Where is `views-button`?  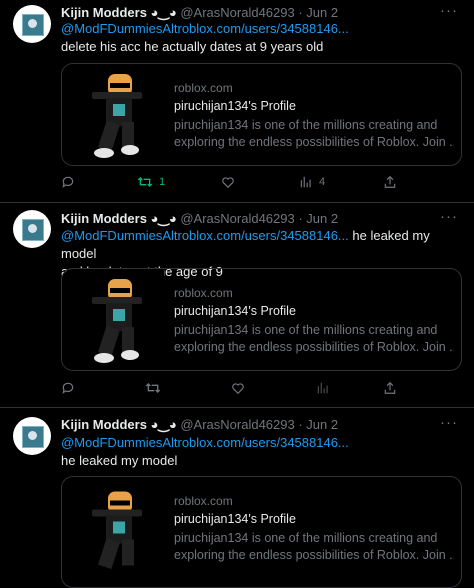 views-button is located at coordinates (323, 388).